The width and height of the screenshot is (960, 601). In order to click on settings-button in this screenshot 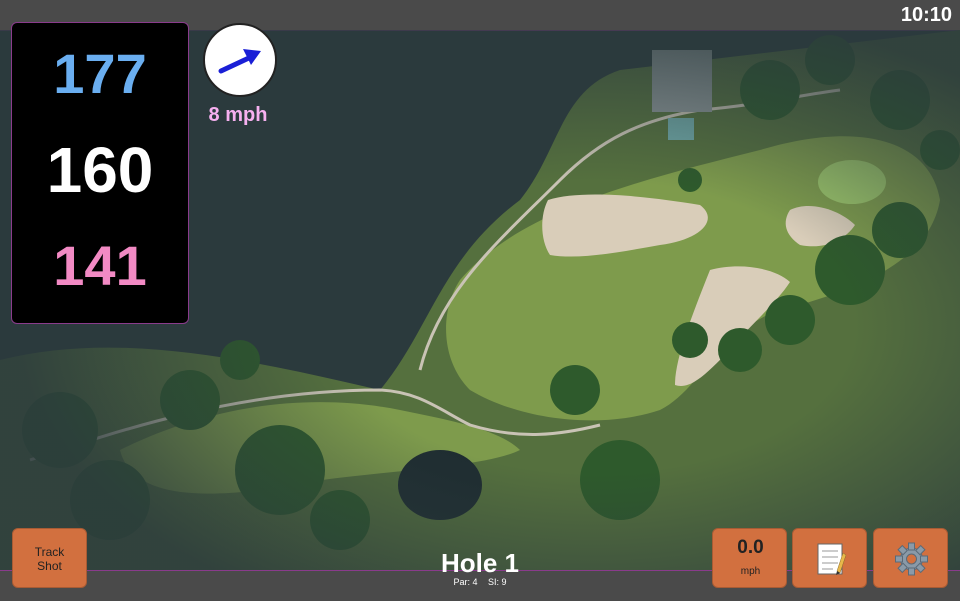, I will do `click(910, 558)`.